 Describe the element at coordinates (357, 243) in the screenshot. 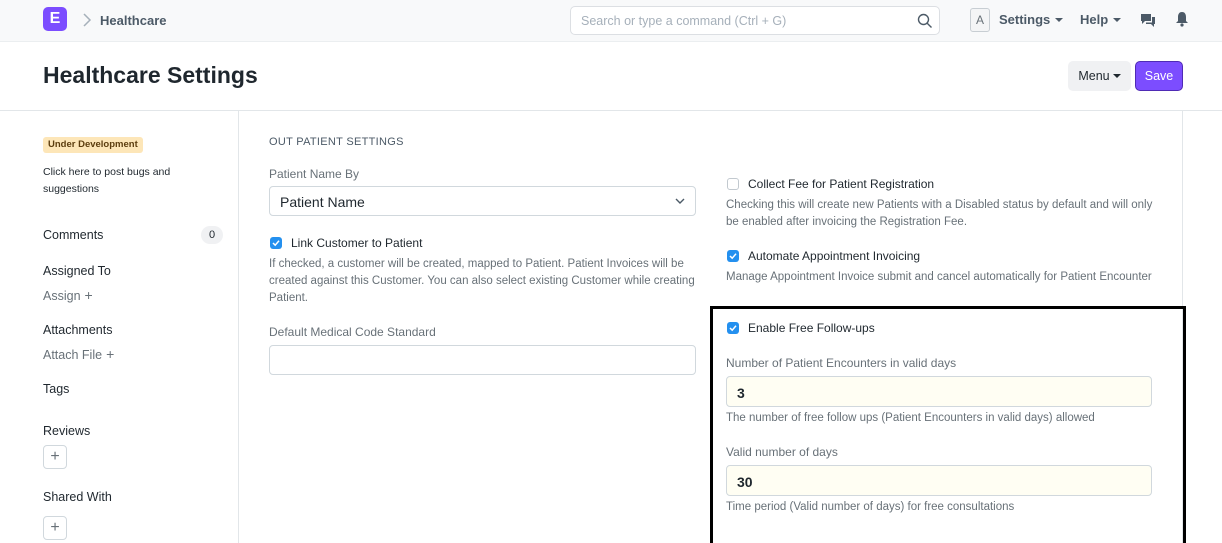

I see `link-customer-label: Link Customer to Patient` at that location.